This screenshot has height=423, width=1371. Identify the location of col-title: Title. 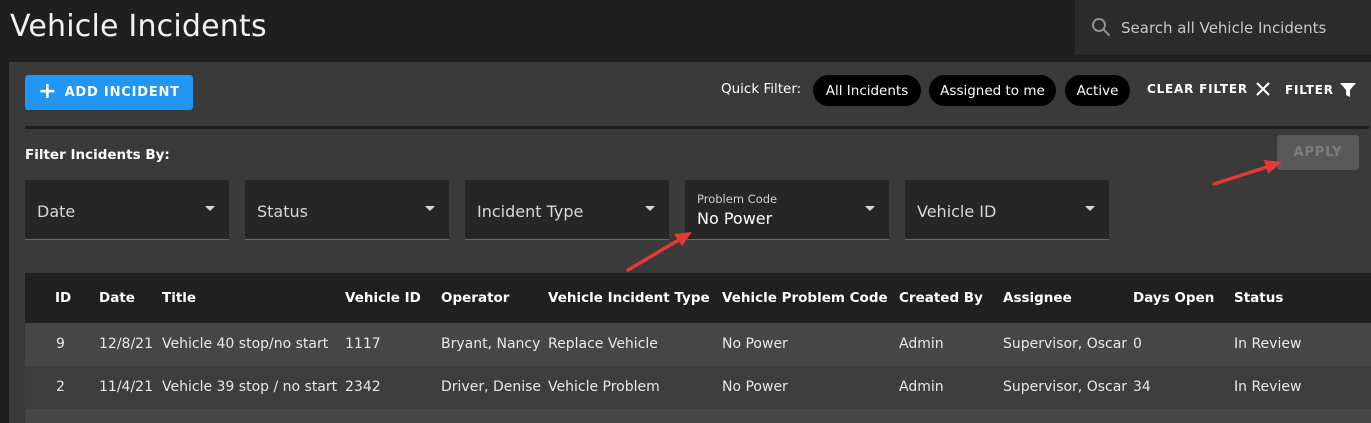
(179, 298).